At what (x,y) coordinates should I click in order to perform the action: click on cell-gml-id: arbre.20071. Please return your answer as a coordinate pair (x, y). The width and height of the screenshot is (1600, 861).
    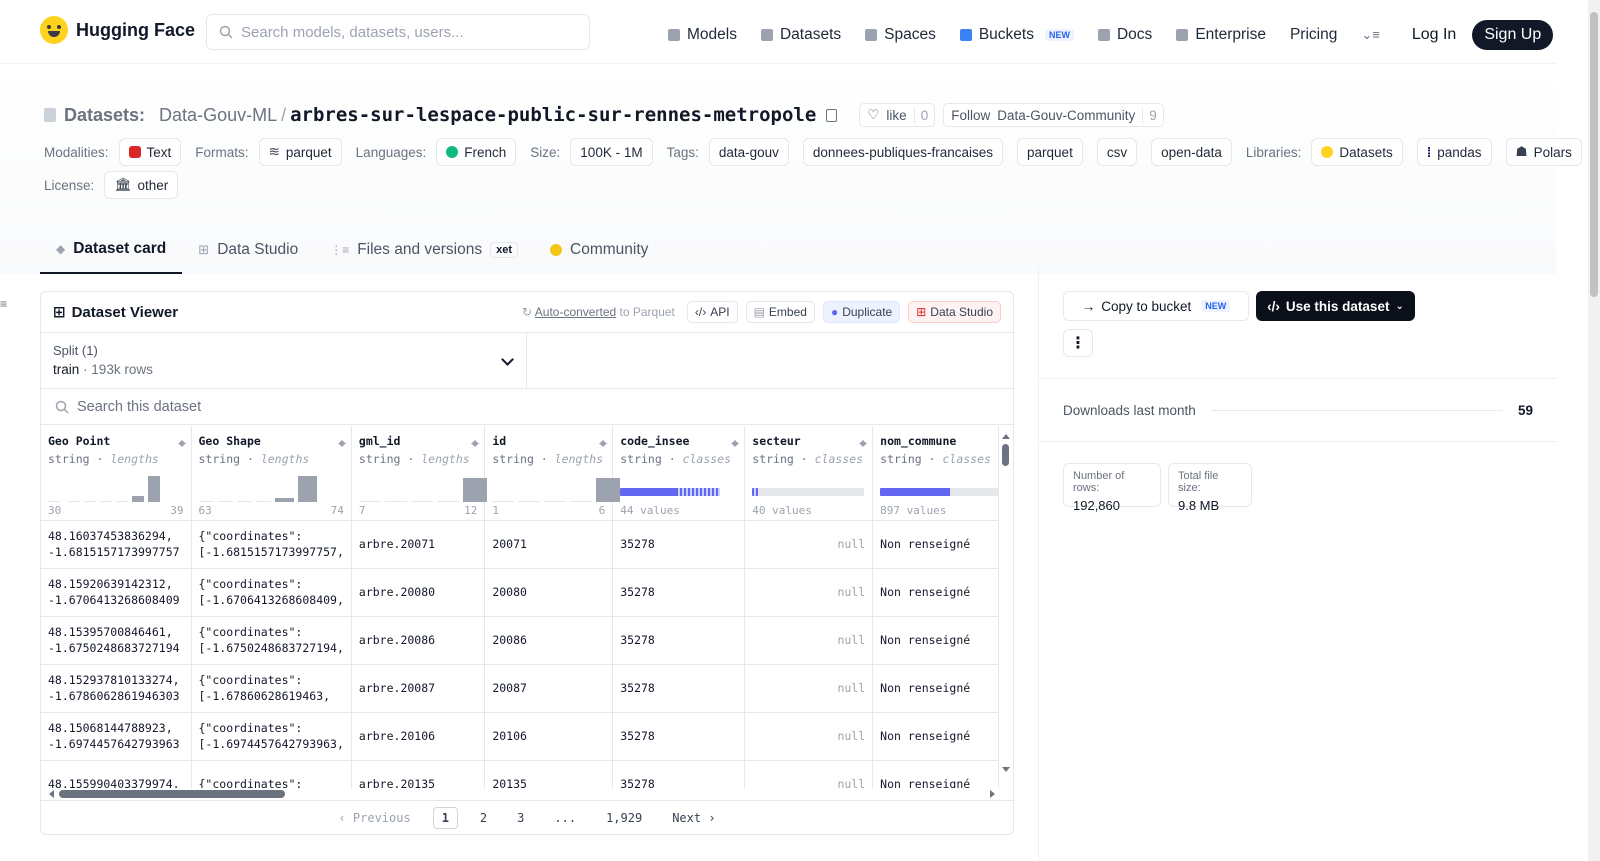
    Looking at the image, I should click on (418, 544).